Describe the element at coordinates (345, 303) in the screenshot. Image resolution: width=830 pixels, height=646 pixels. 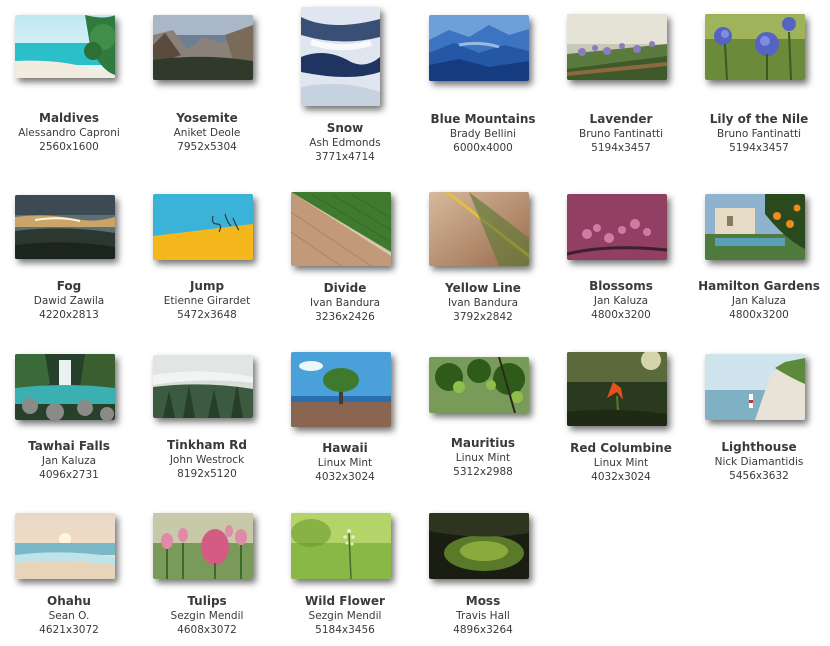
I see `wallpaper-author: Ivan Bandura` at that location.